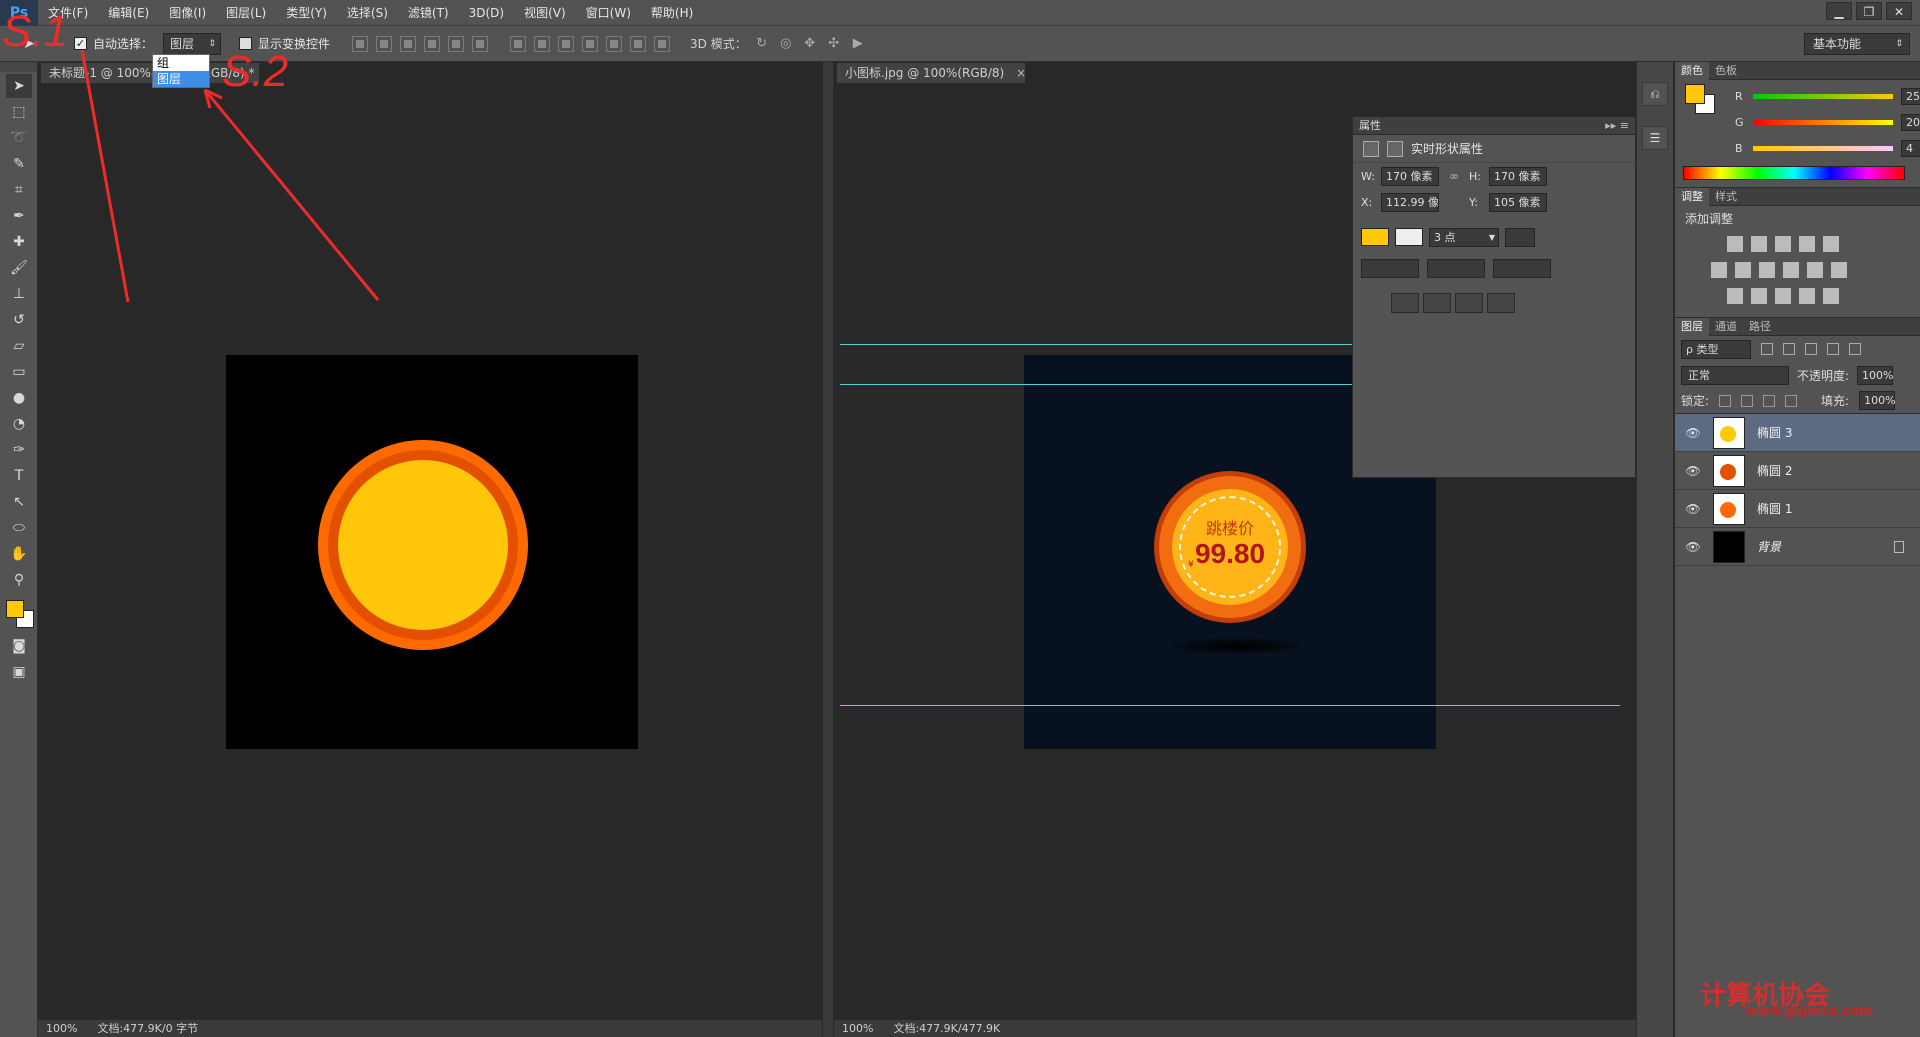 Image resolution: width=1920 pixels, height=1037 pixels. What do you see at coordinates (1725, 400) in the screenshot?
I see `lock-transparent-icon` at bounding box center [1725, 400].